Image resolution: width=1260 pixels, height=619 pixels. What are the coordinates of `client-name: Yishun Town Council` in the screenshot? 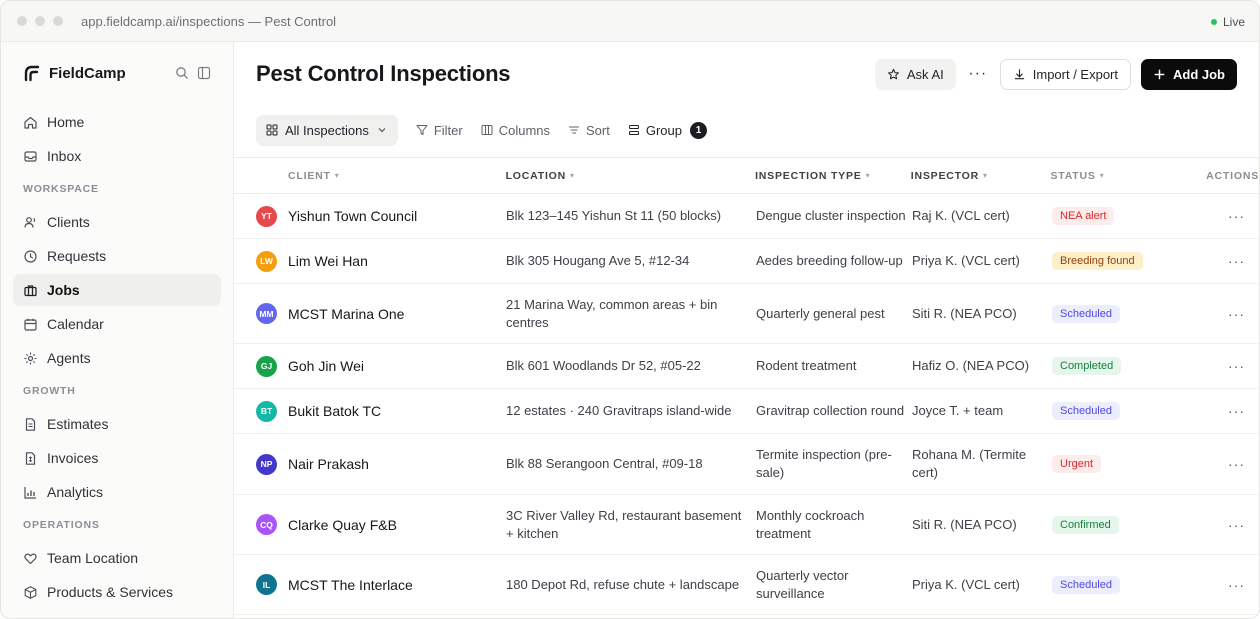 It's located at (352, 216).